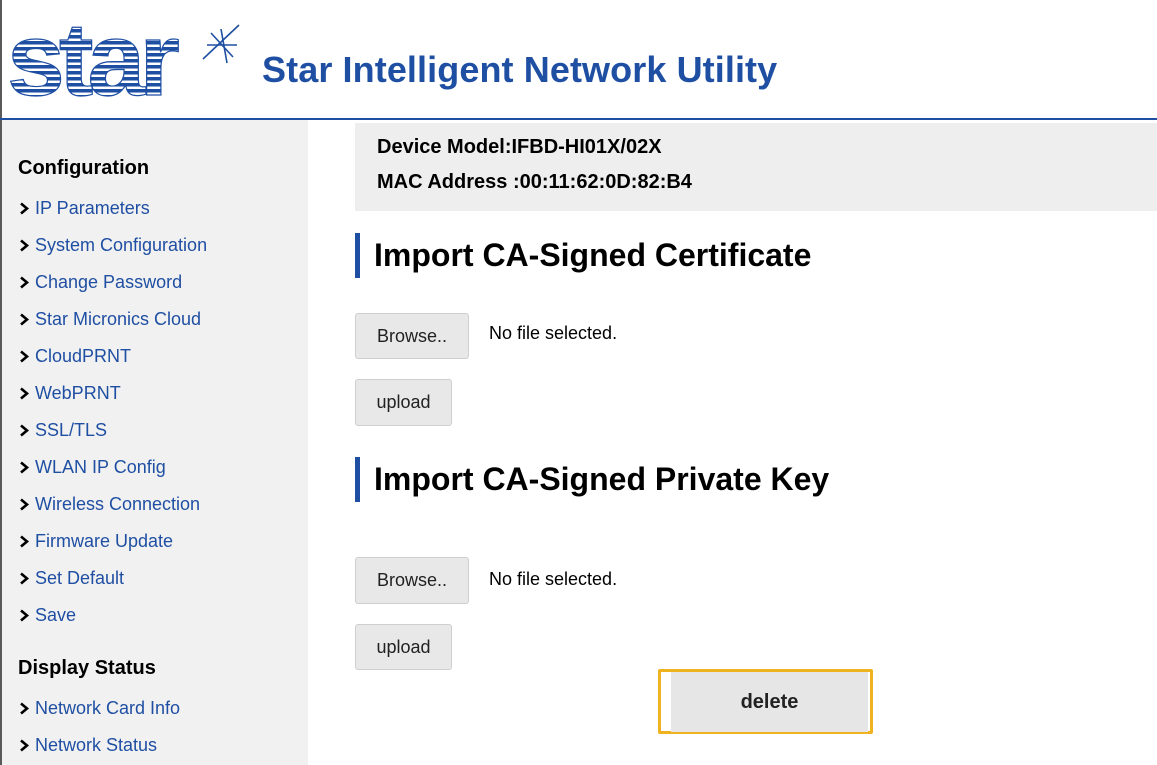  Describe the element at coordinates (112, 430) in the screenshot. I see `sidebar-item-ssl-tls: SSL/TLS` at that location.